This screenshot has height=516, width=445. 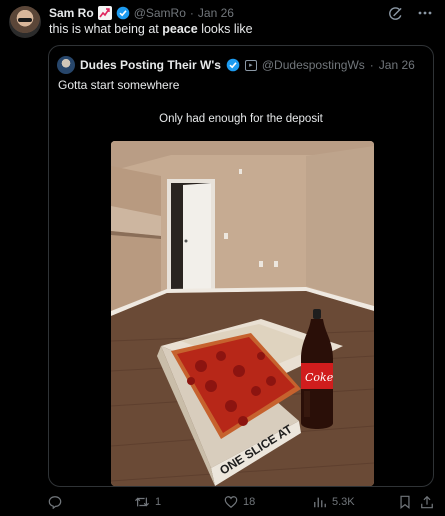 I want to click on tweet-text-part: looks like, so click(x=225, y=29).